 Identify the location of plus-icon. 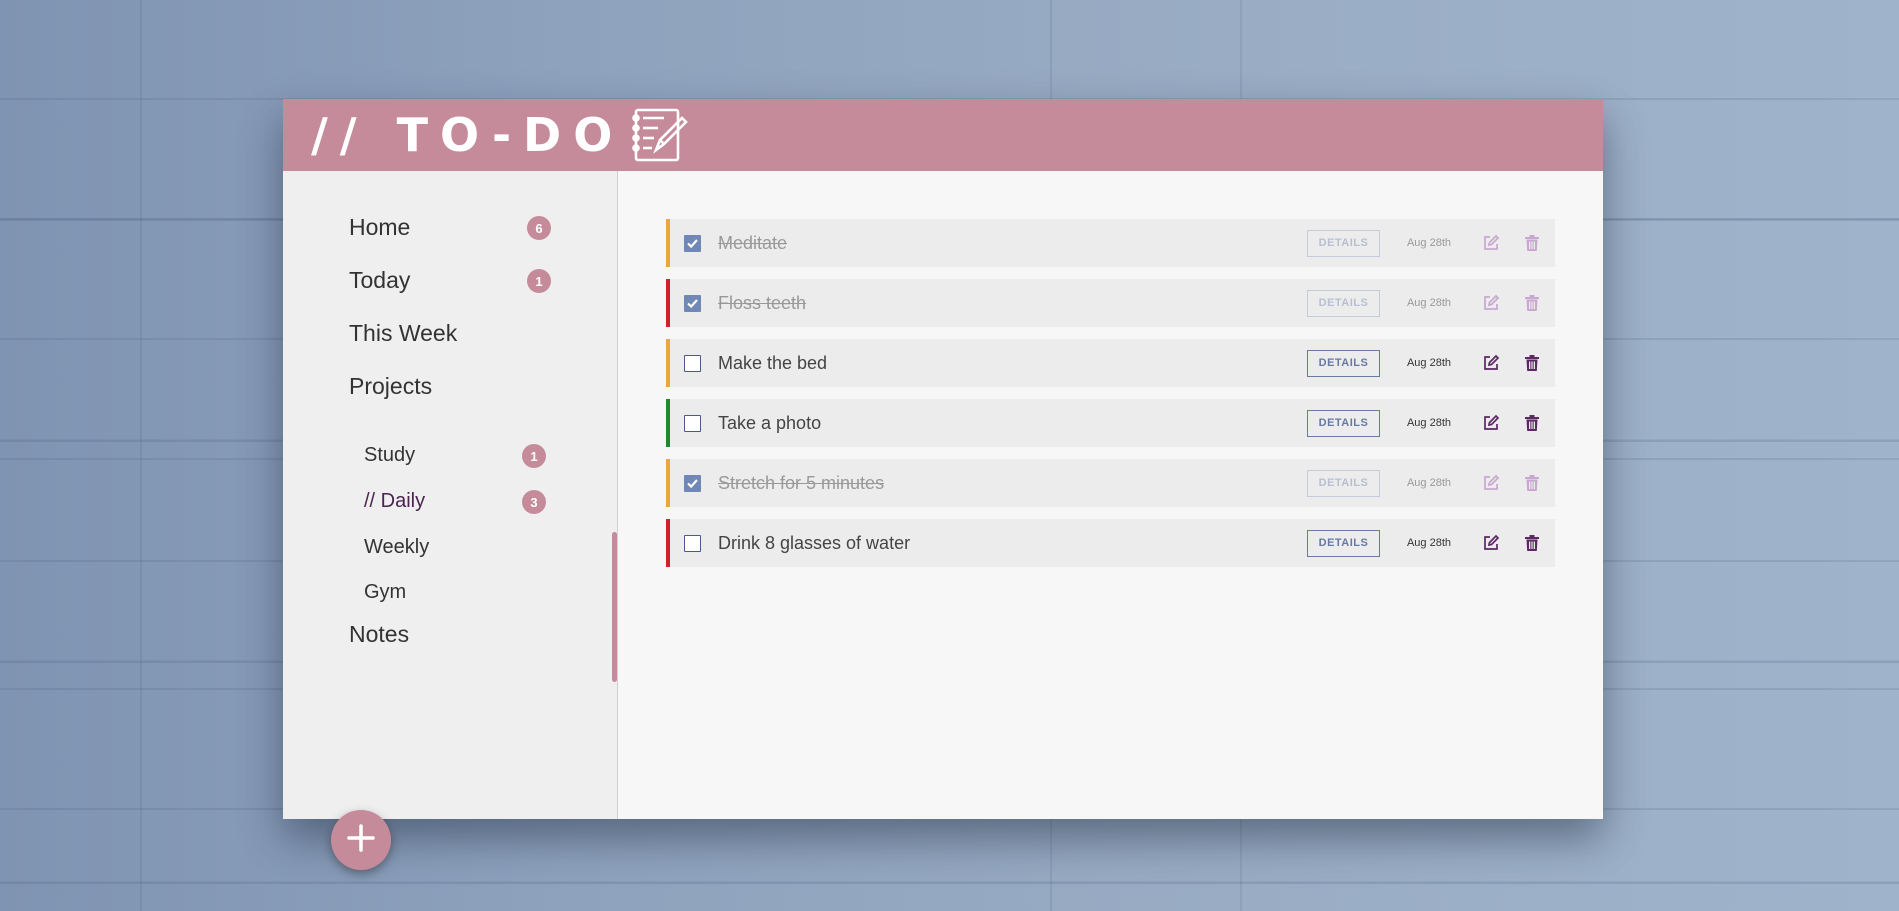
(361, 840).